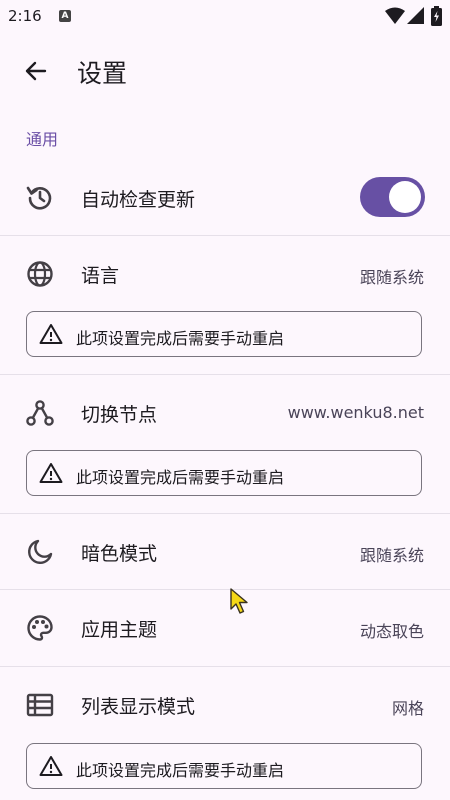  Describe the element at coordinates (225, 271) in the screenshot. I see `setting-language: 语言 跟随系统` at that location.